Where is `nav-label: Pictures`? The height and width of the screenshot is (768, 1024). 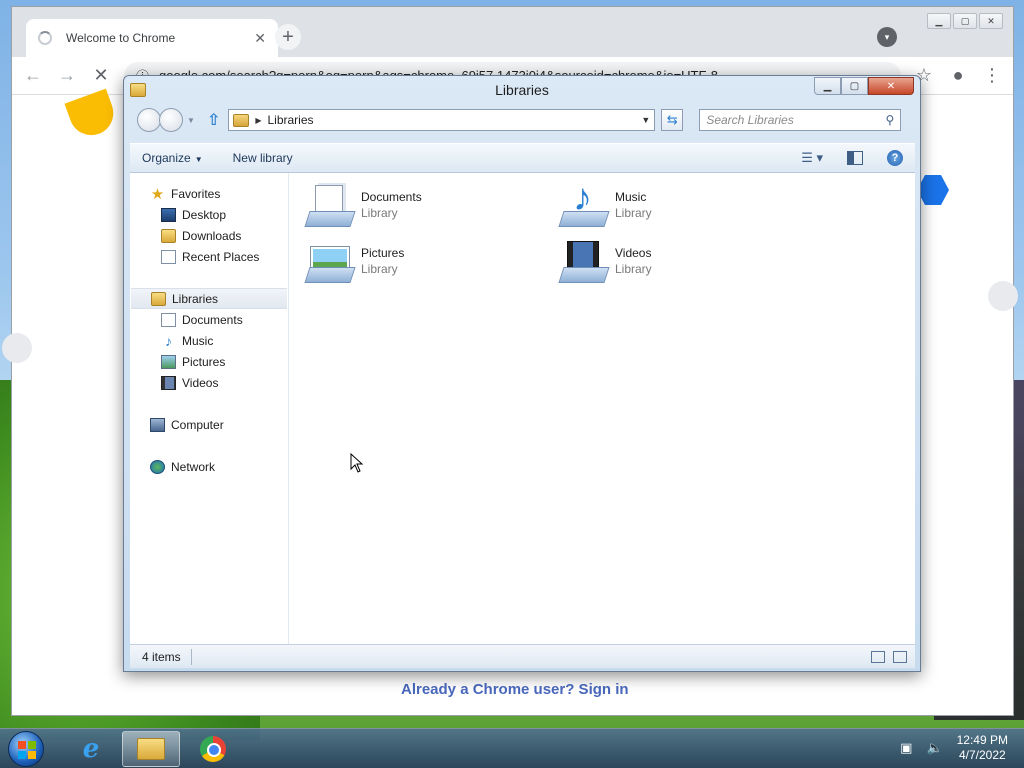 nav-label: Pictures is located at coordinates (204, 361).